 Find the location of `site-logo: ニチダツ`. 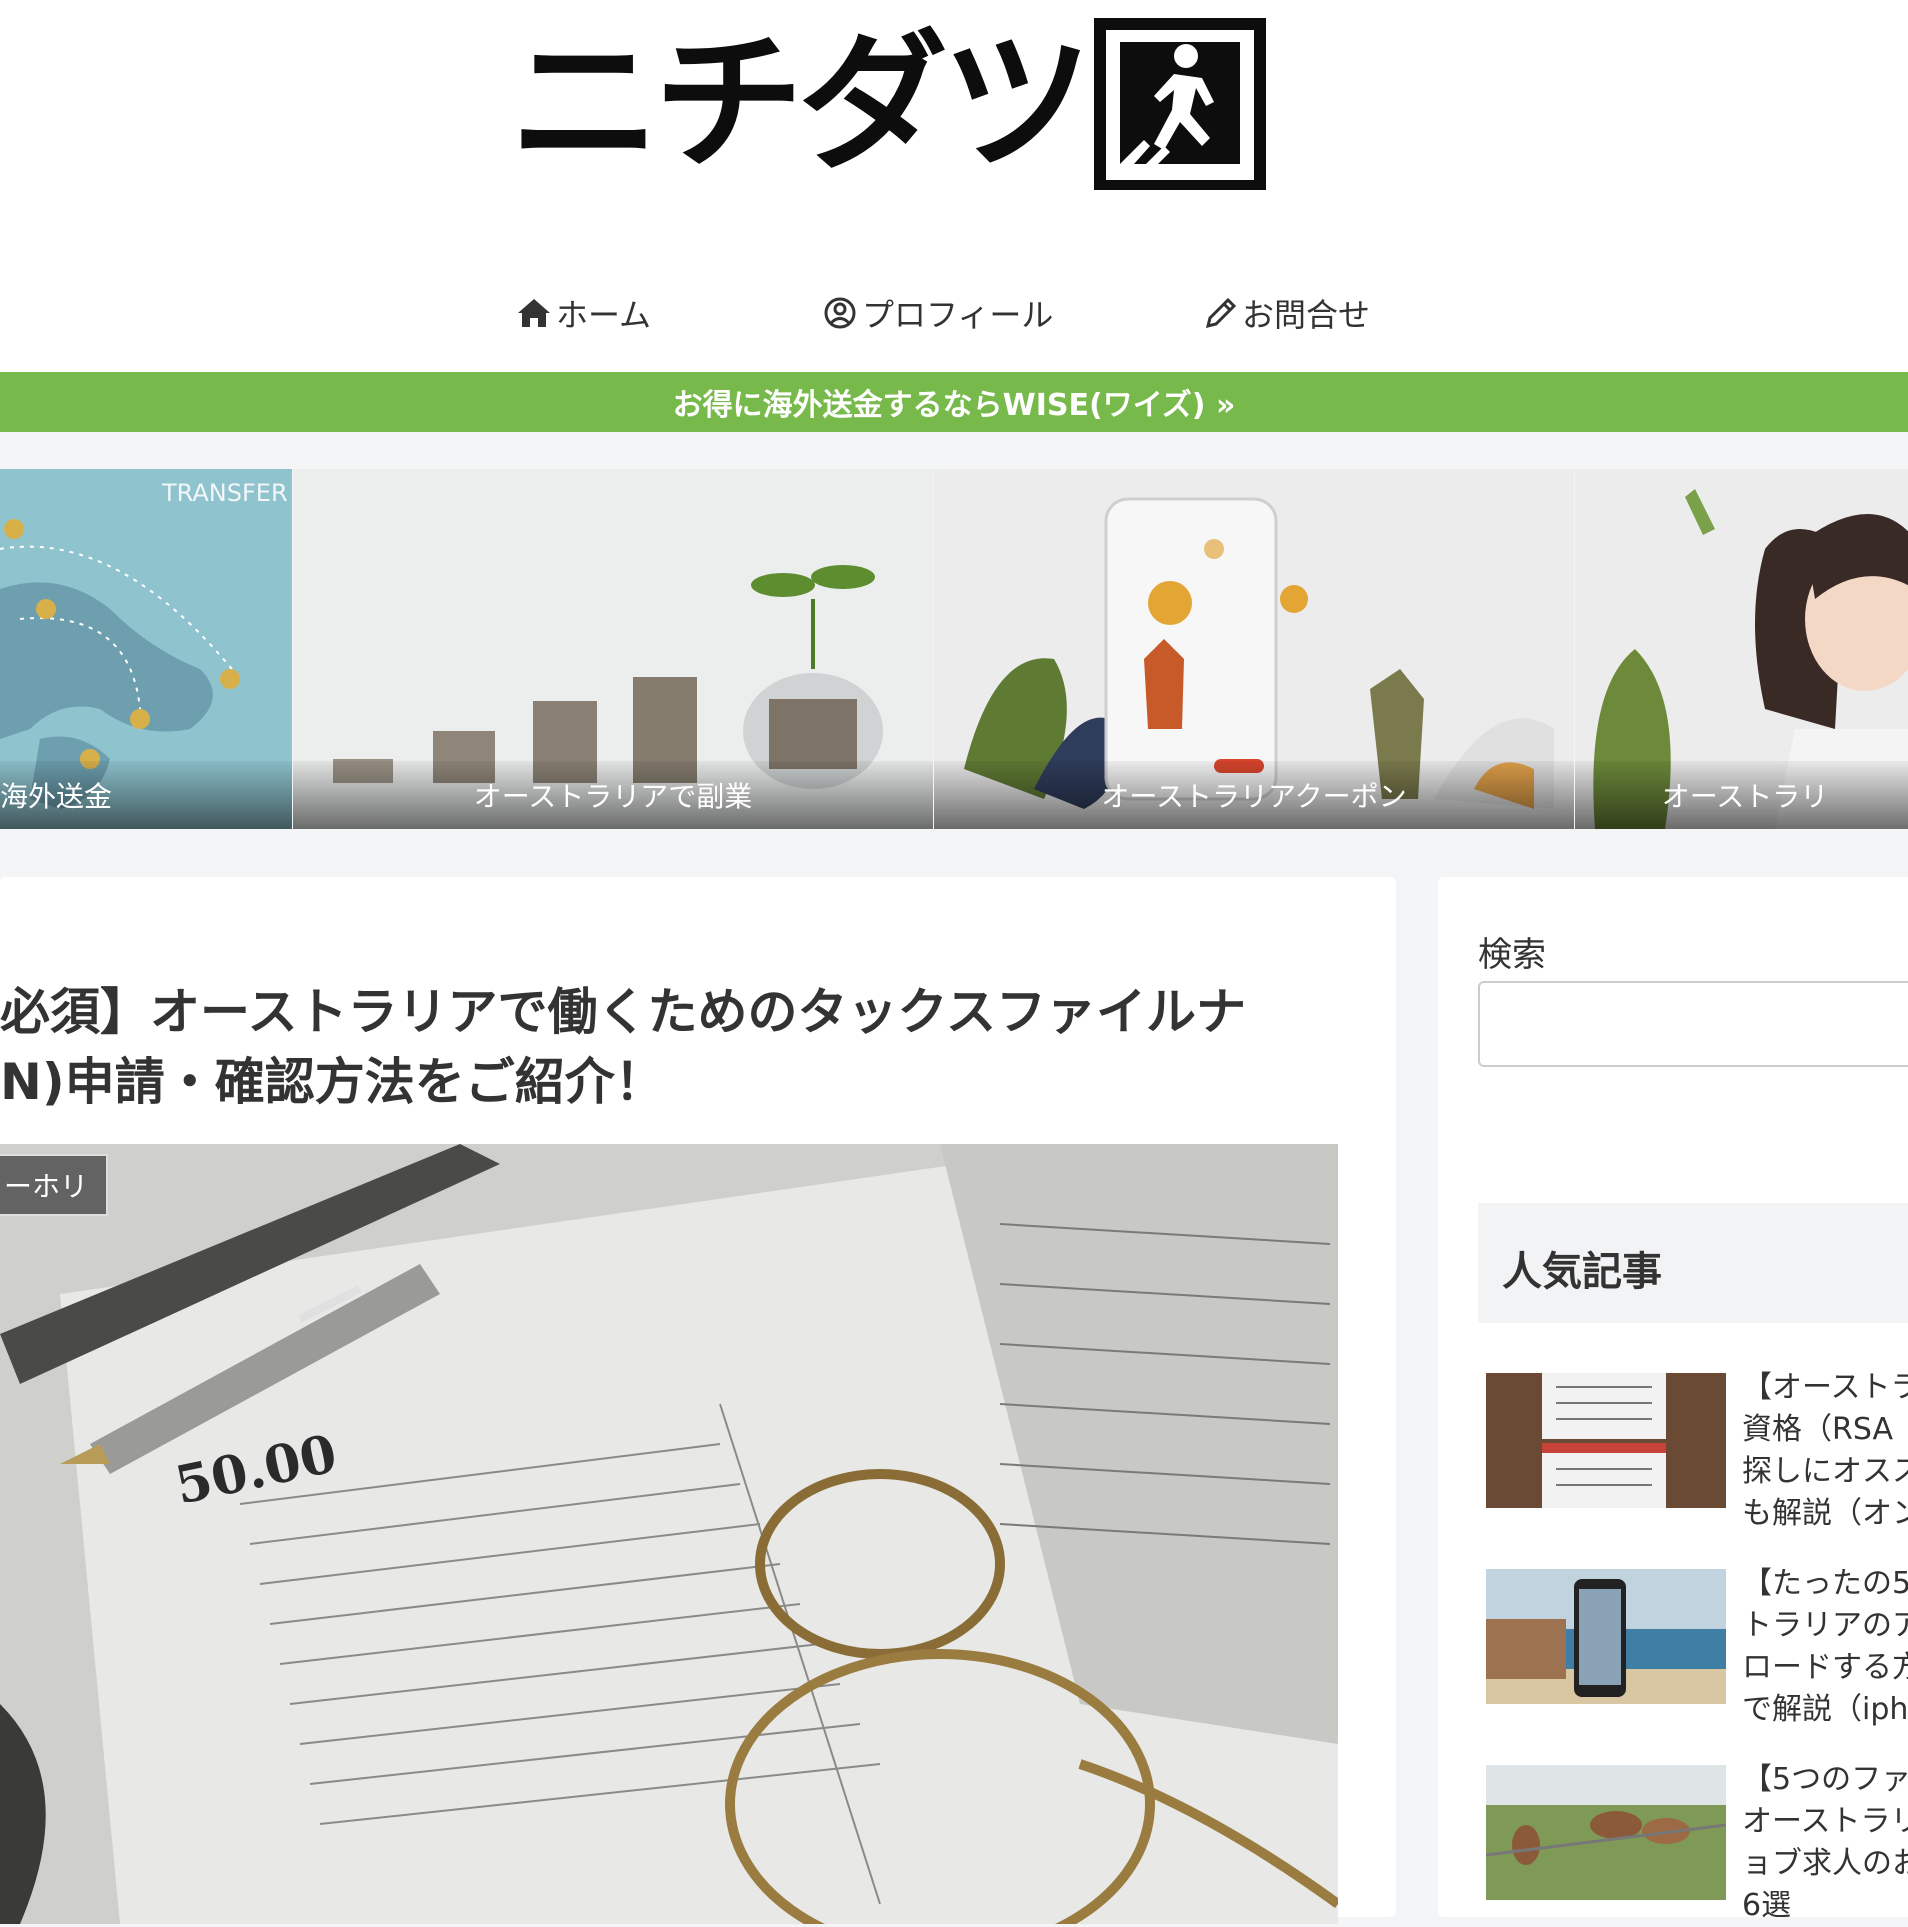

site-logo: ニチダツ is located at coordinates (888, 104).